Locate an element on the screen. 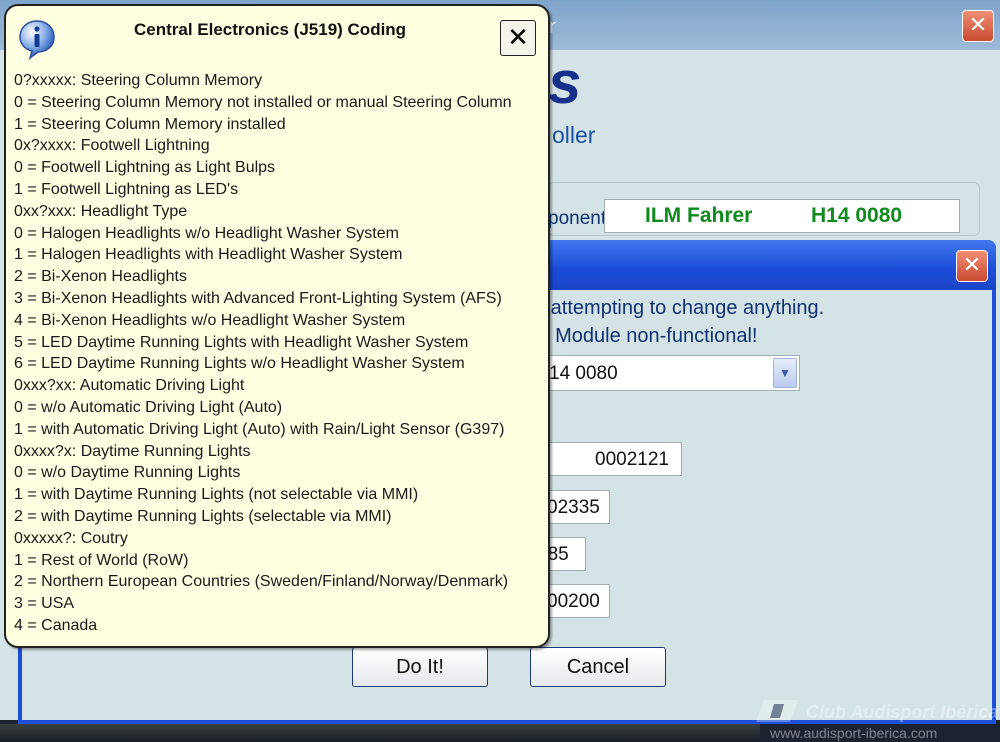  tooltip-line: 0 = Footwell Lightning as Light Bulps is located at coordinates (145, 168).